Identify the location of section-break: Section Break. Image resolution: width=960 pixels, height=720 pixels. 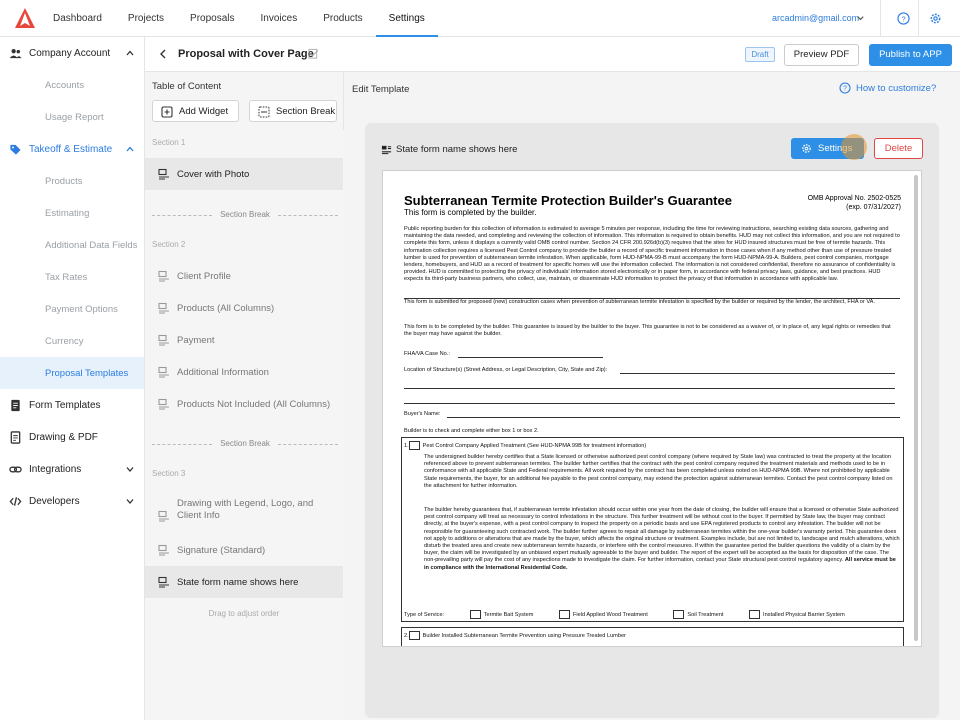
(245, 215).